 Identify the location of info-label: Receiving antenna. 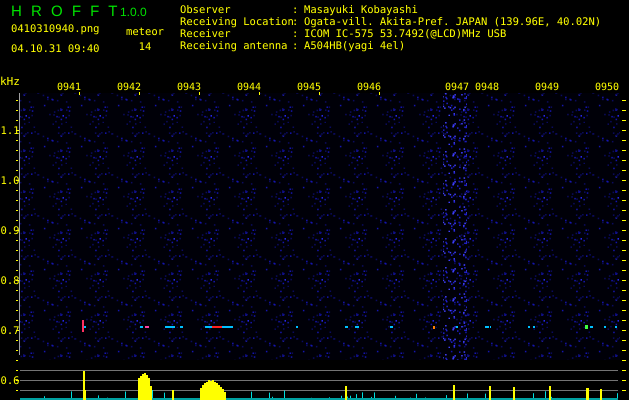
(234, 46).